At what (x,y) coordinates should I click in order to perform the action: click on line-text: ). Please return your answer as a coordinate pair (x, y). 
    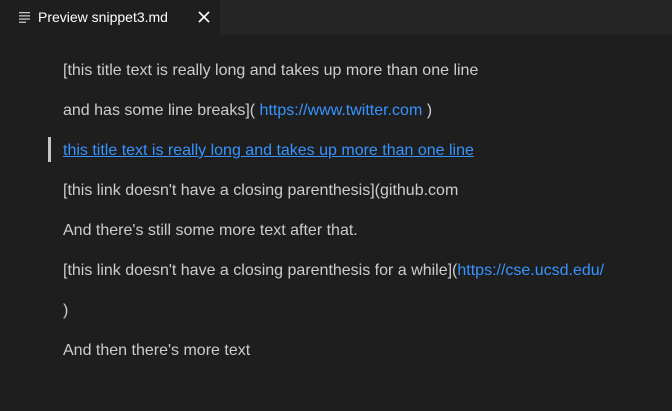
    Looking at the image, I should click on (429, 110).